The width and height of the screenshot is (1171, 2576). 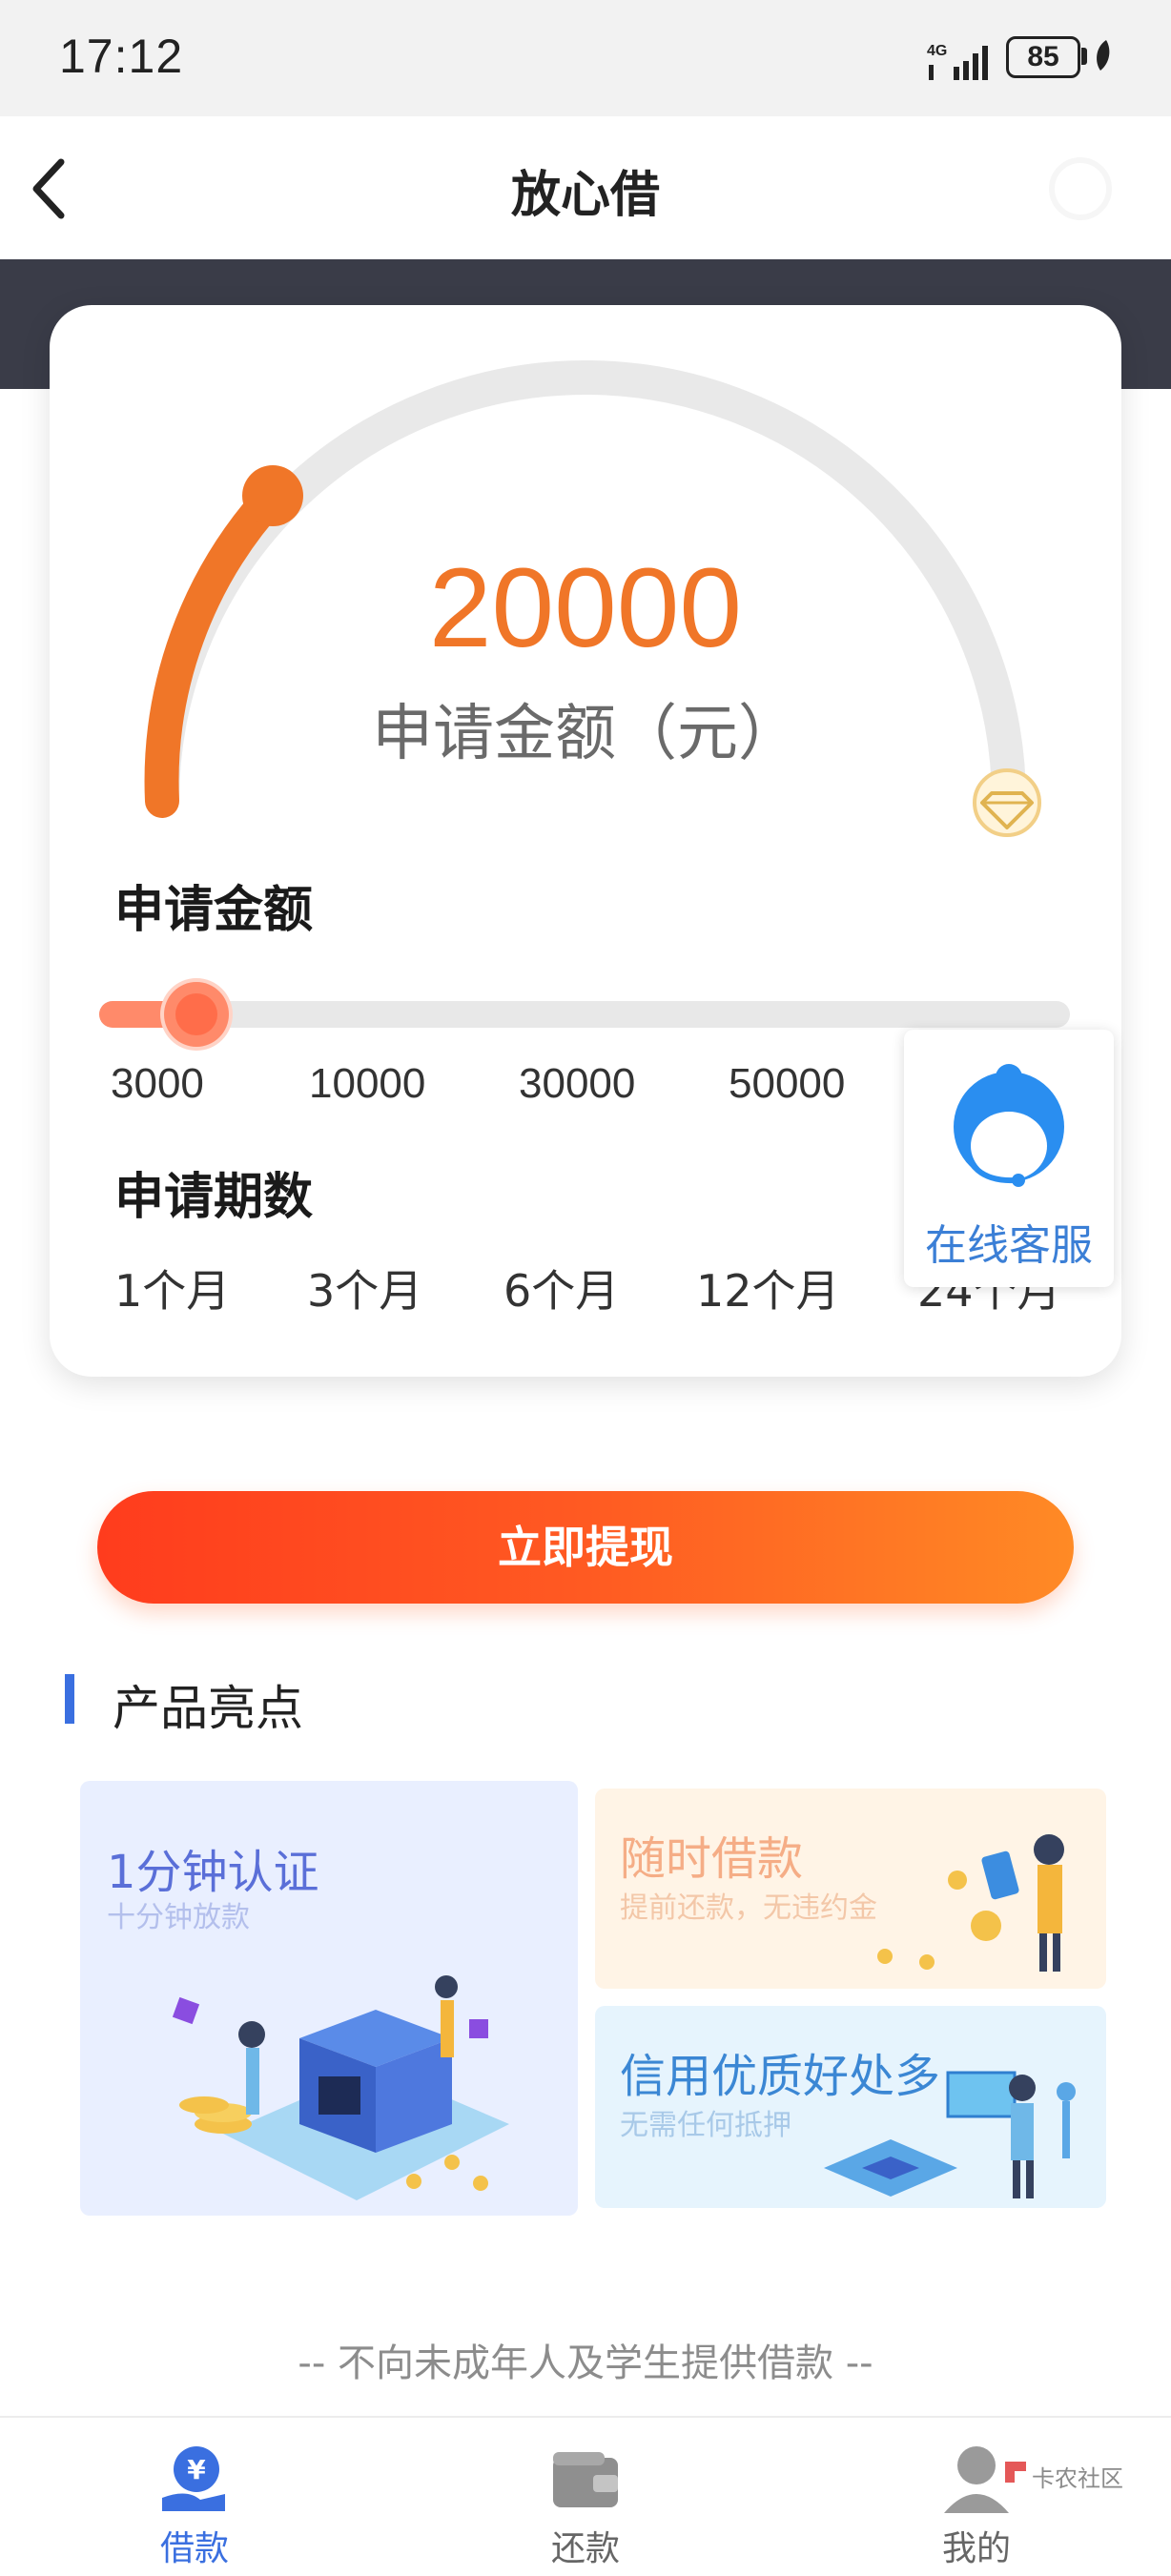 What do you see at coordinates (768, 1288) in the screenshot?
I see `period-option-12: 12个月` at bounding box center [768, 1288].